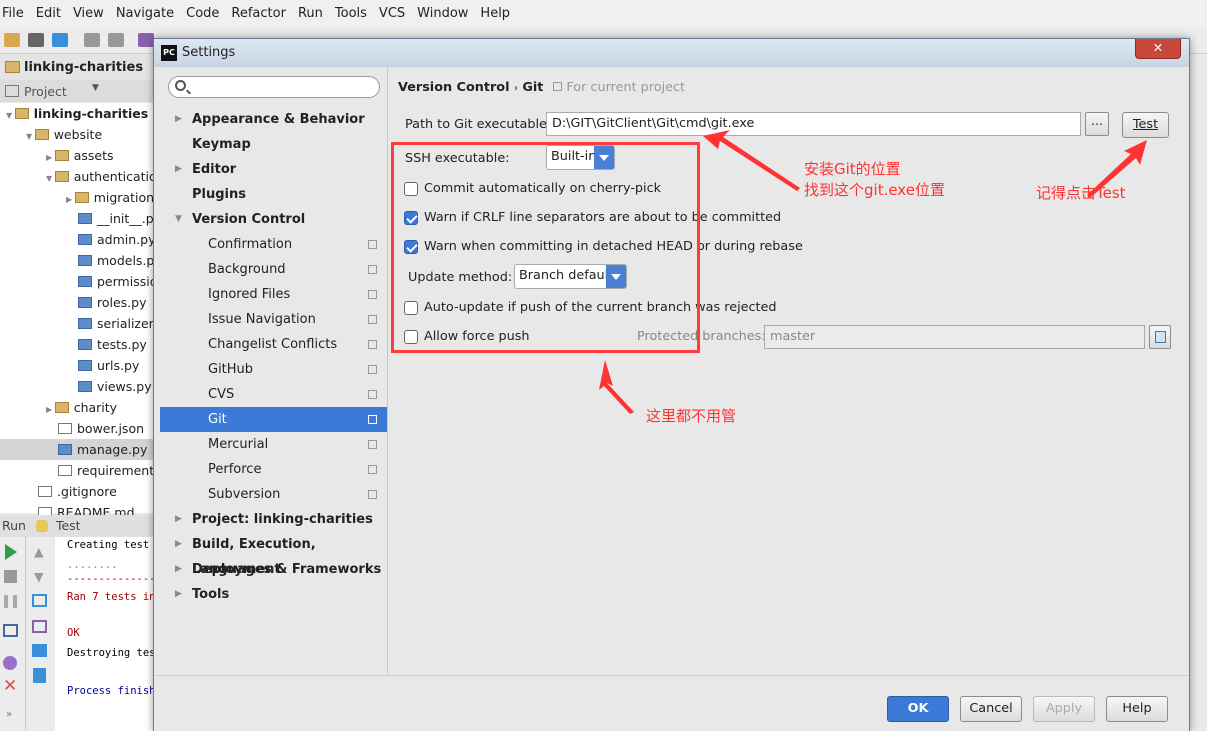 Image resolution: width=1207 pixels, height=731 pixels. I want to click on annotation-git-location: 安装Git的位置, so click(852, 169).